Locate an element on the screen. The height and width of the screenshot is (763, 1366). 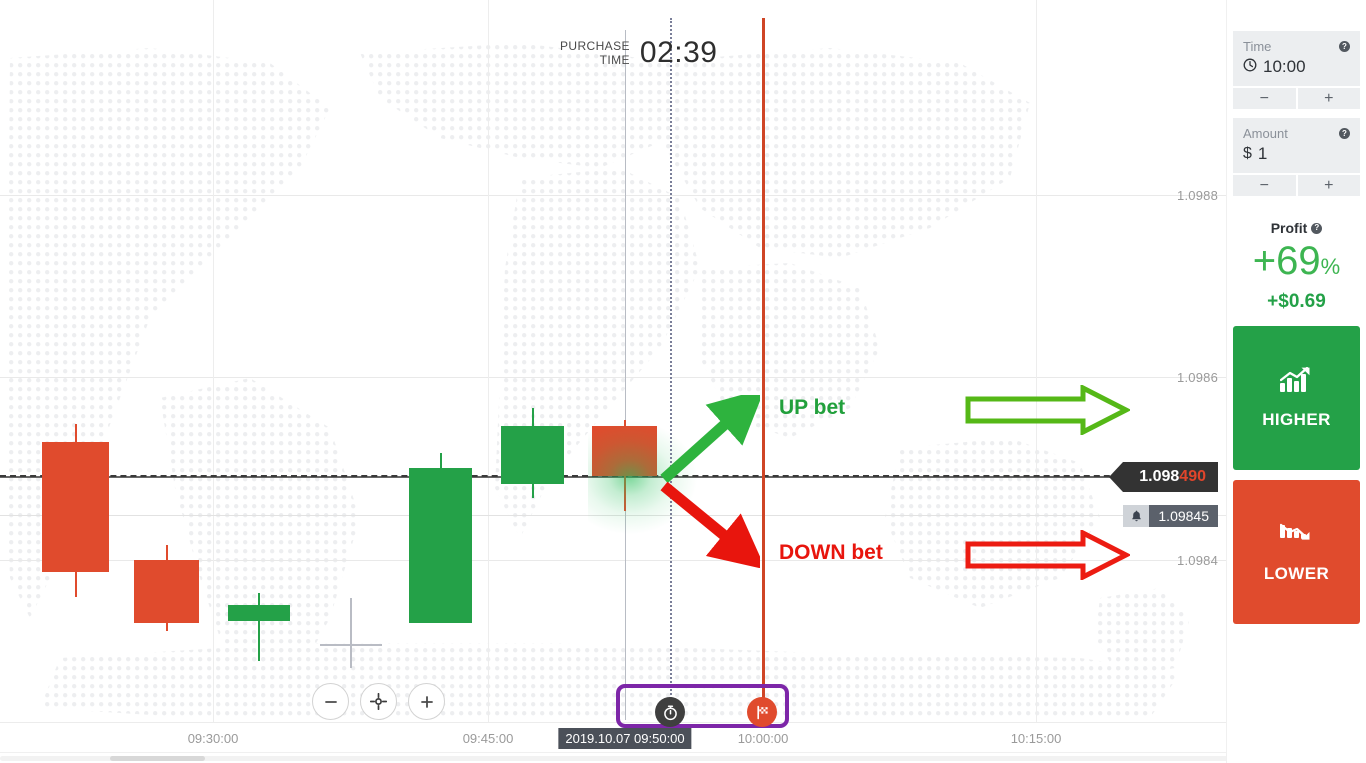
time-field: Time ? 10:00 is located at coordinates (1296, 58).